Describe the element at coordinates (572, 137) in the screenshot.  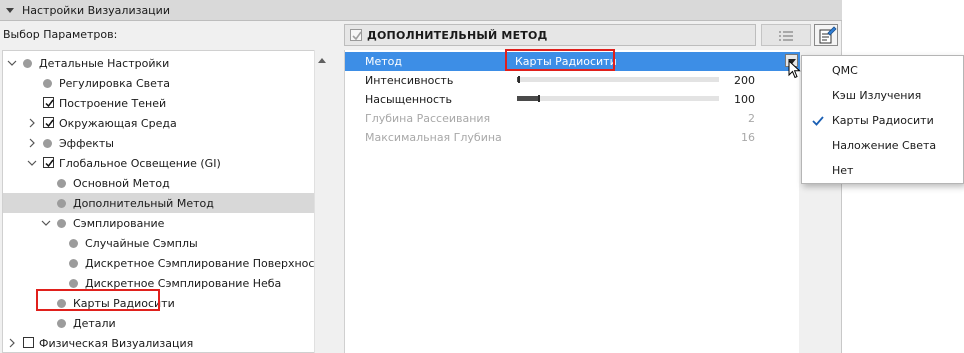
I see `property-row: Максимальная Глубина 16` at that location.